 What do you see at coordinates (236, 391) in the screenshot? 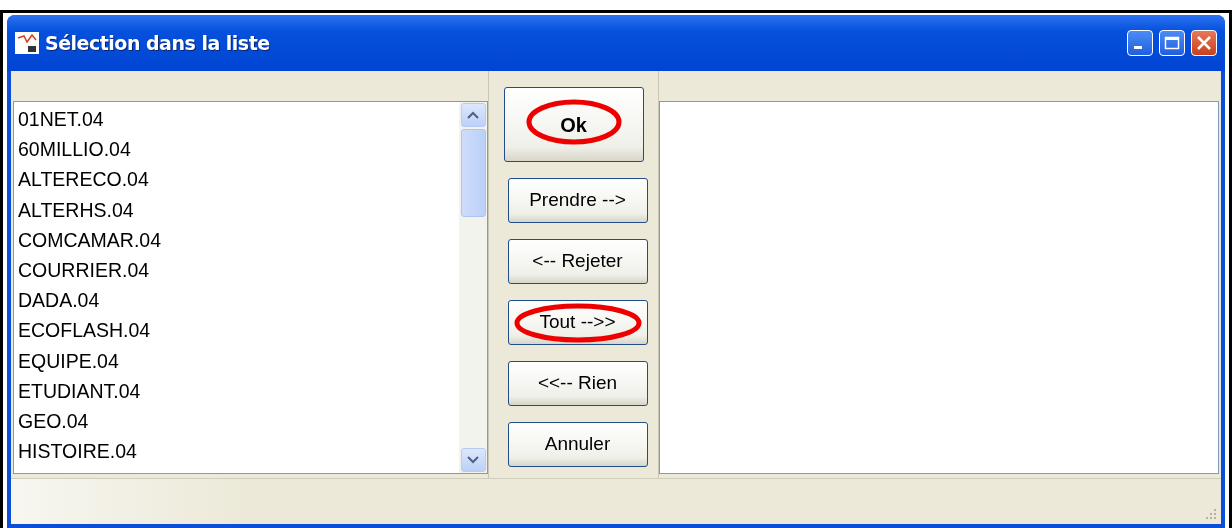
I see `list-item: ETUDIANT.04` at bounding box center [236, 391].